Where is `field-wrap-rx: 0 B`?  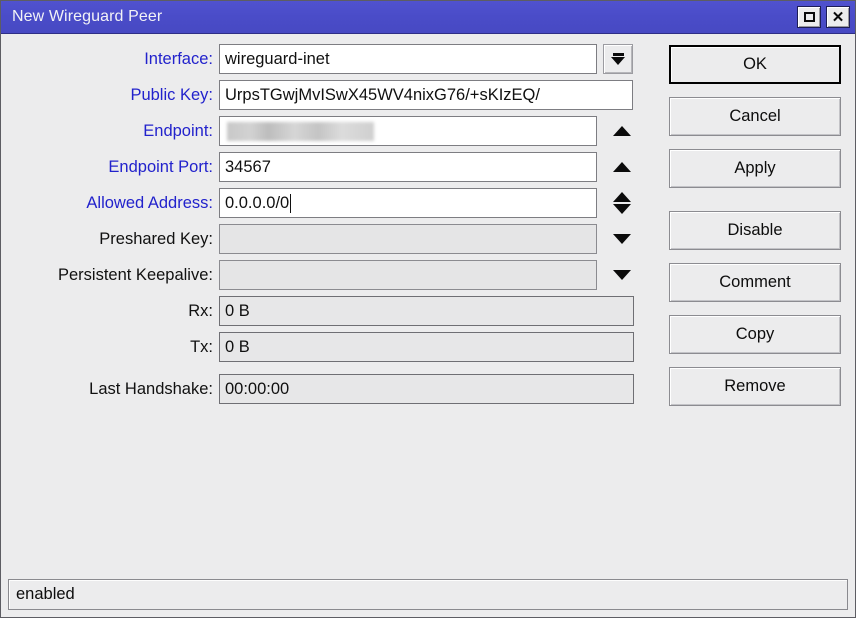
field-wrap-rx: 0 B is located at coordinates (440, 311).